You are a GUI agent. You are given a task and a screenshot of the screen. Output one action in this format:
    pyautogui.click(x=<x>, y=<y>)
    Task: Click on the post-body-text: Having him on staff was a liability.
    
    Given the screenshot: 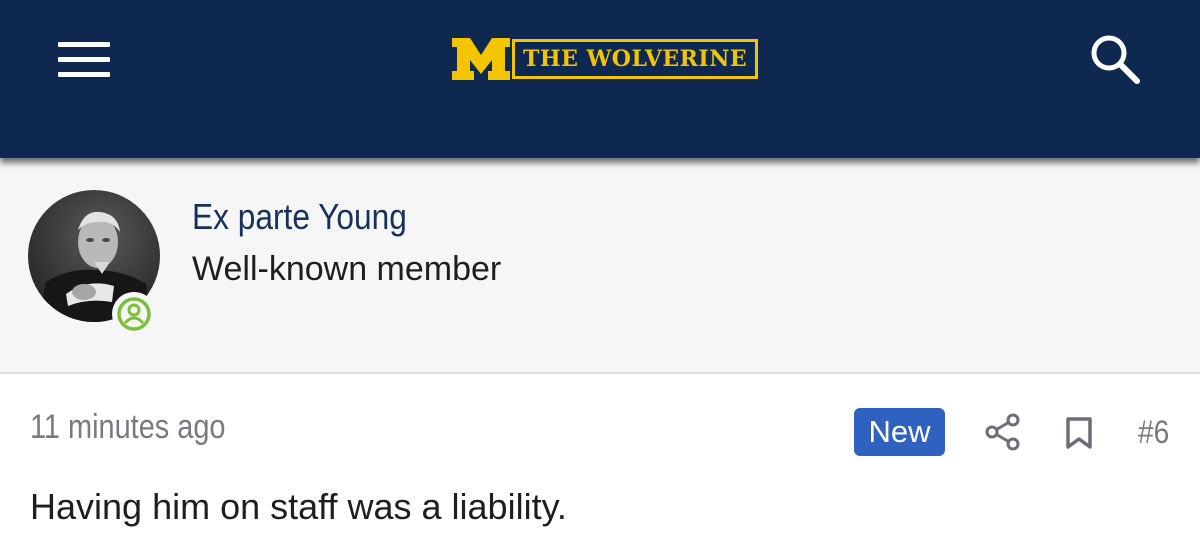 What is the action you would take?
    pyautogui.click(x=298, y=506)
    